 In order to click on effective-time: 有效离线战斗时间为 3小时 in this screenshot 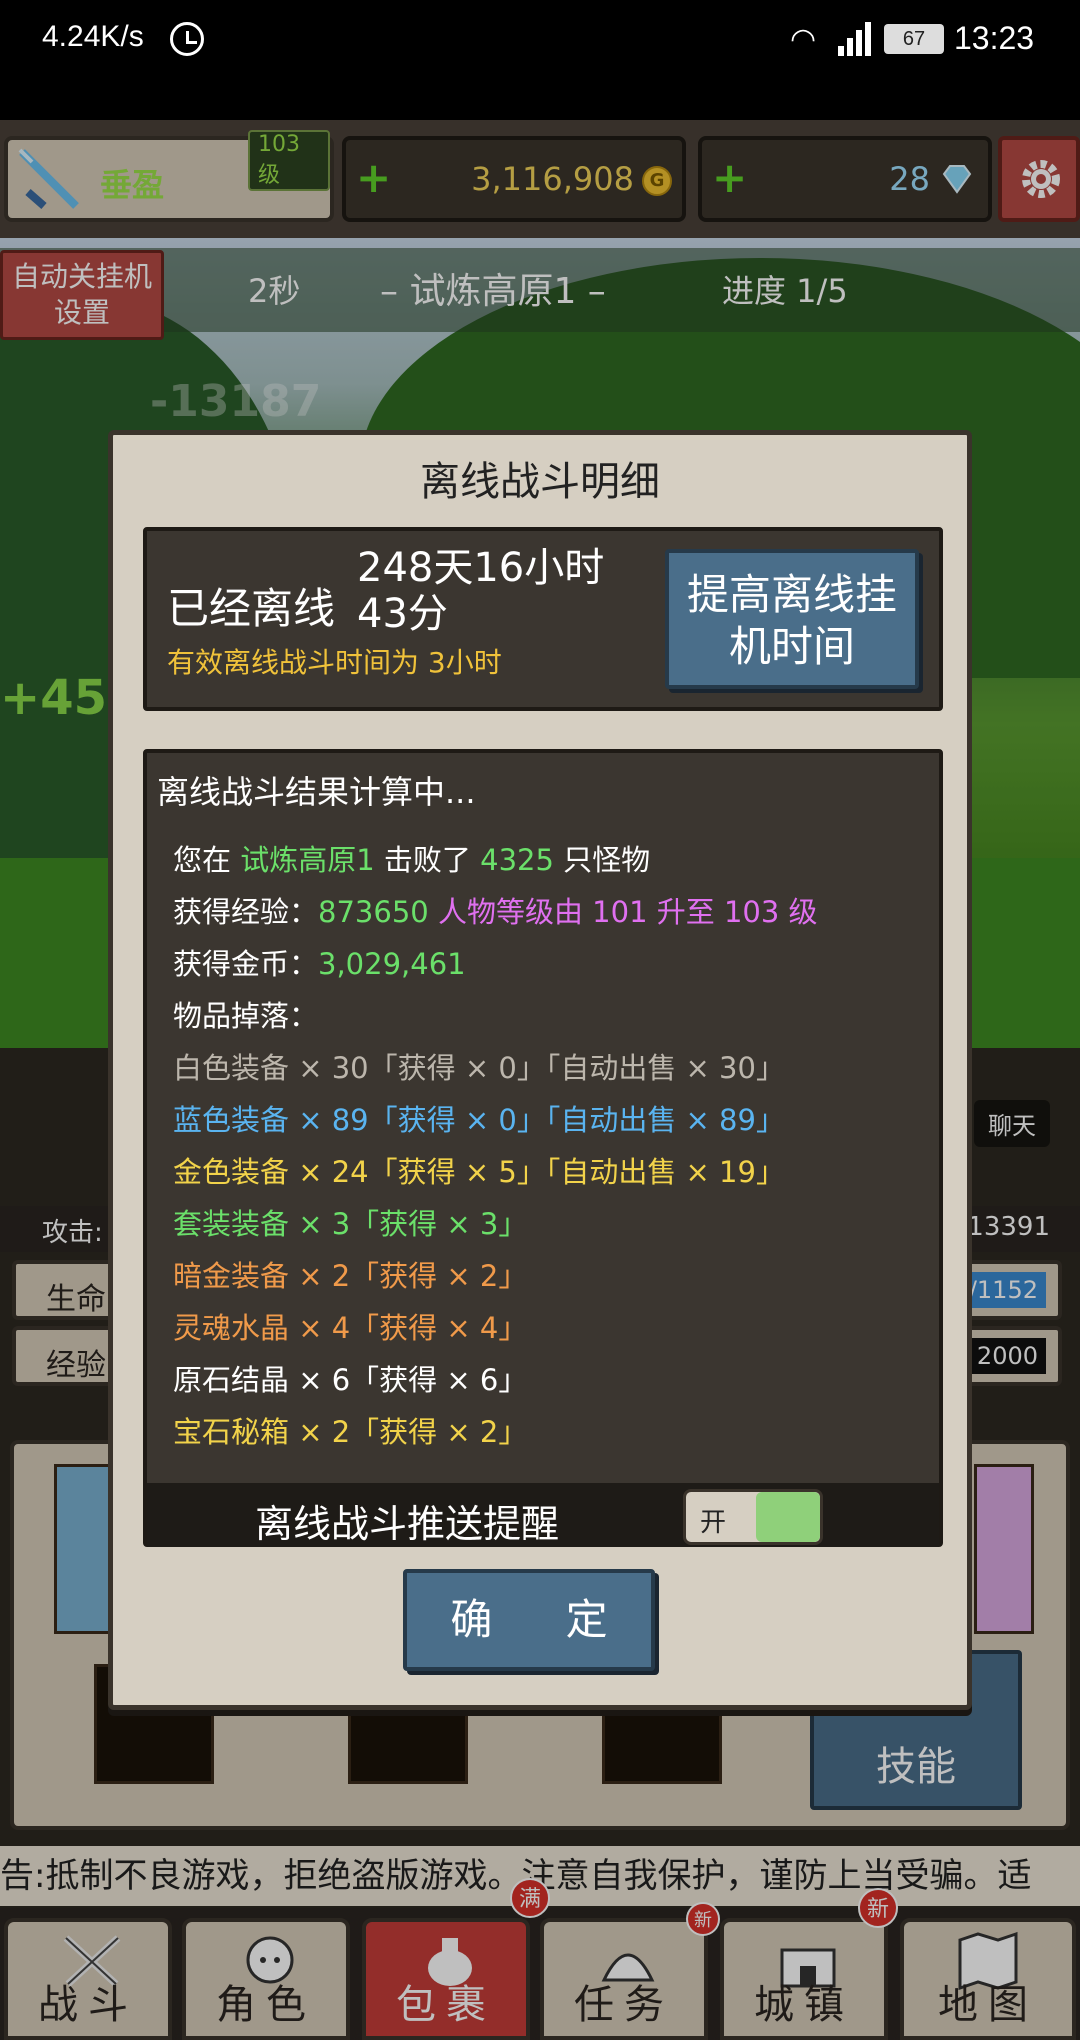, I will do `click(334, 662)`.